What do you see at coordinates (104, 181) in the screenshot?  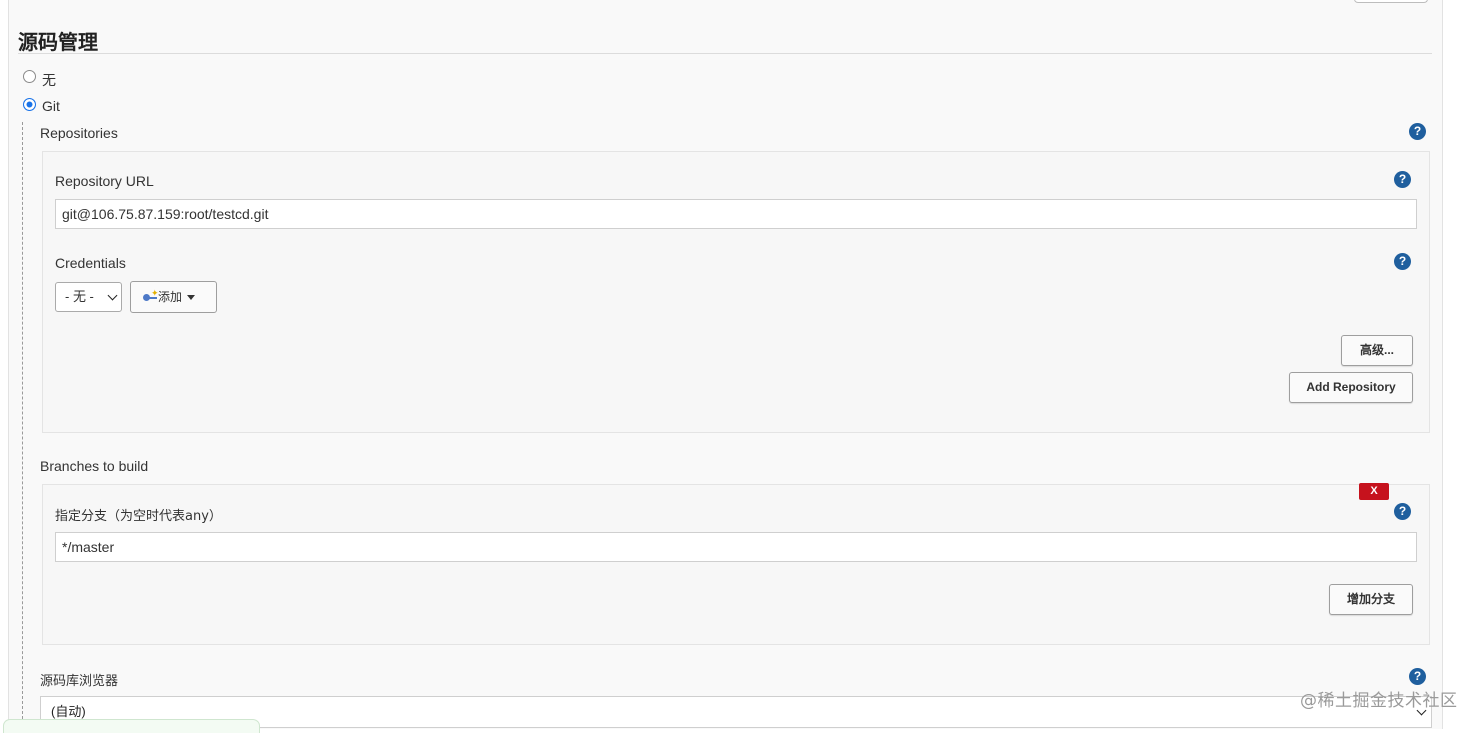 I see `repository-url-label: Repository URL` at bounding box center [104, 181].